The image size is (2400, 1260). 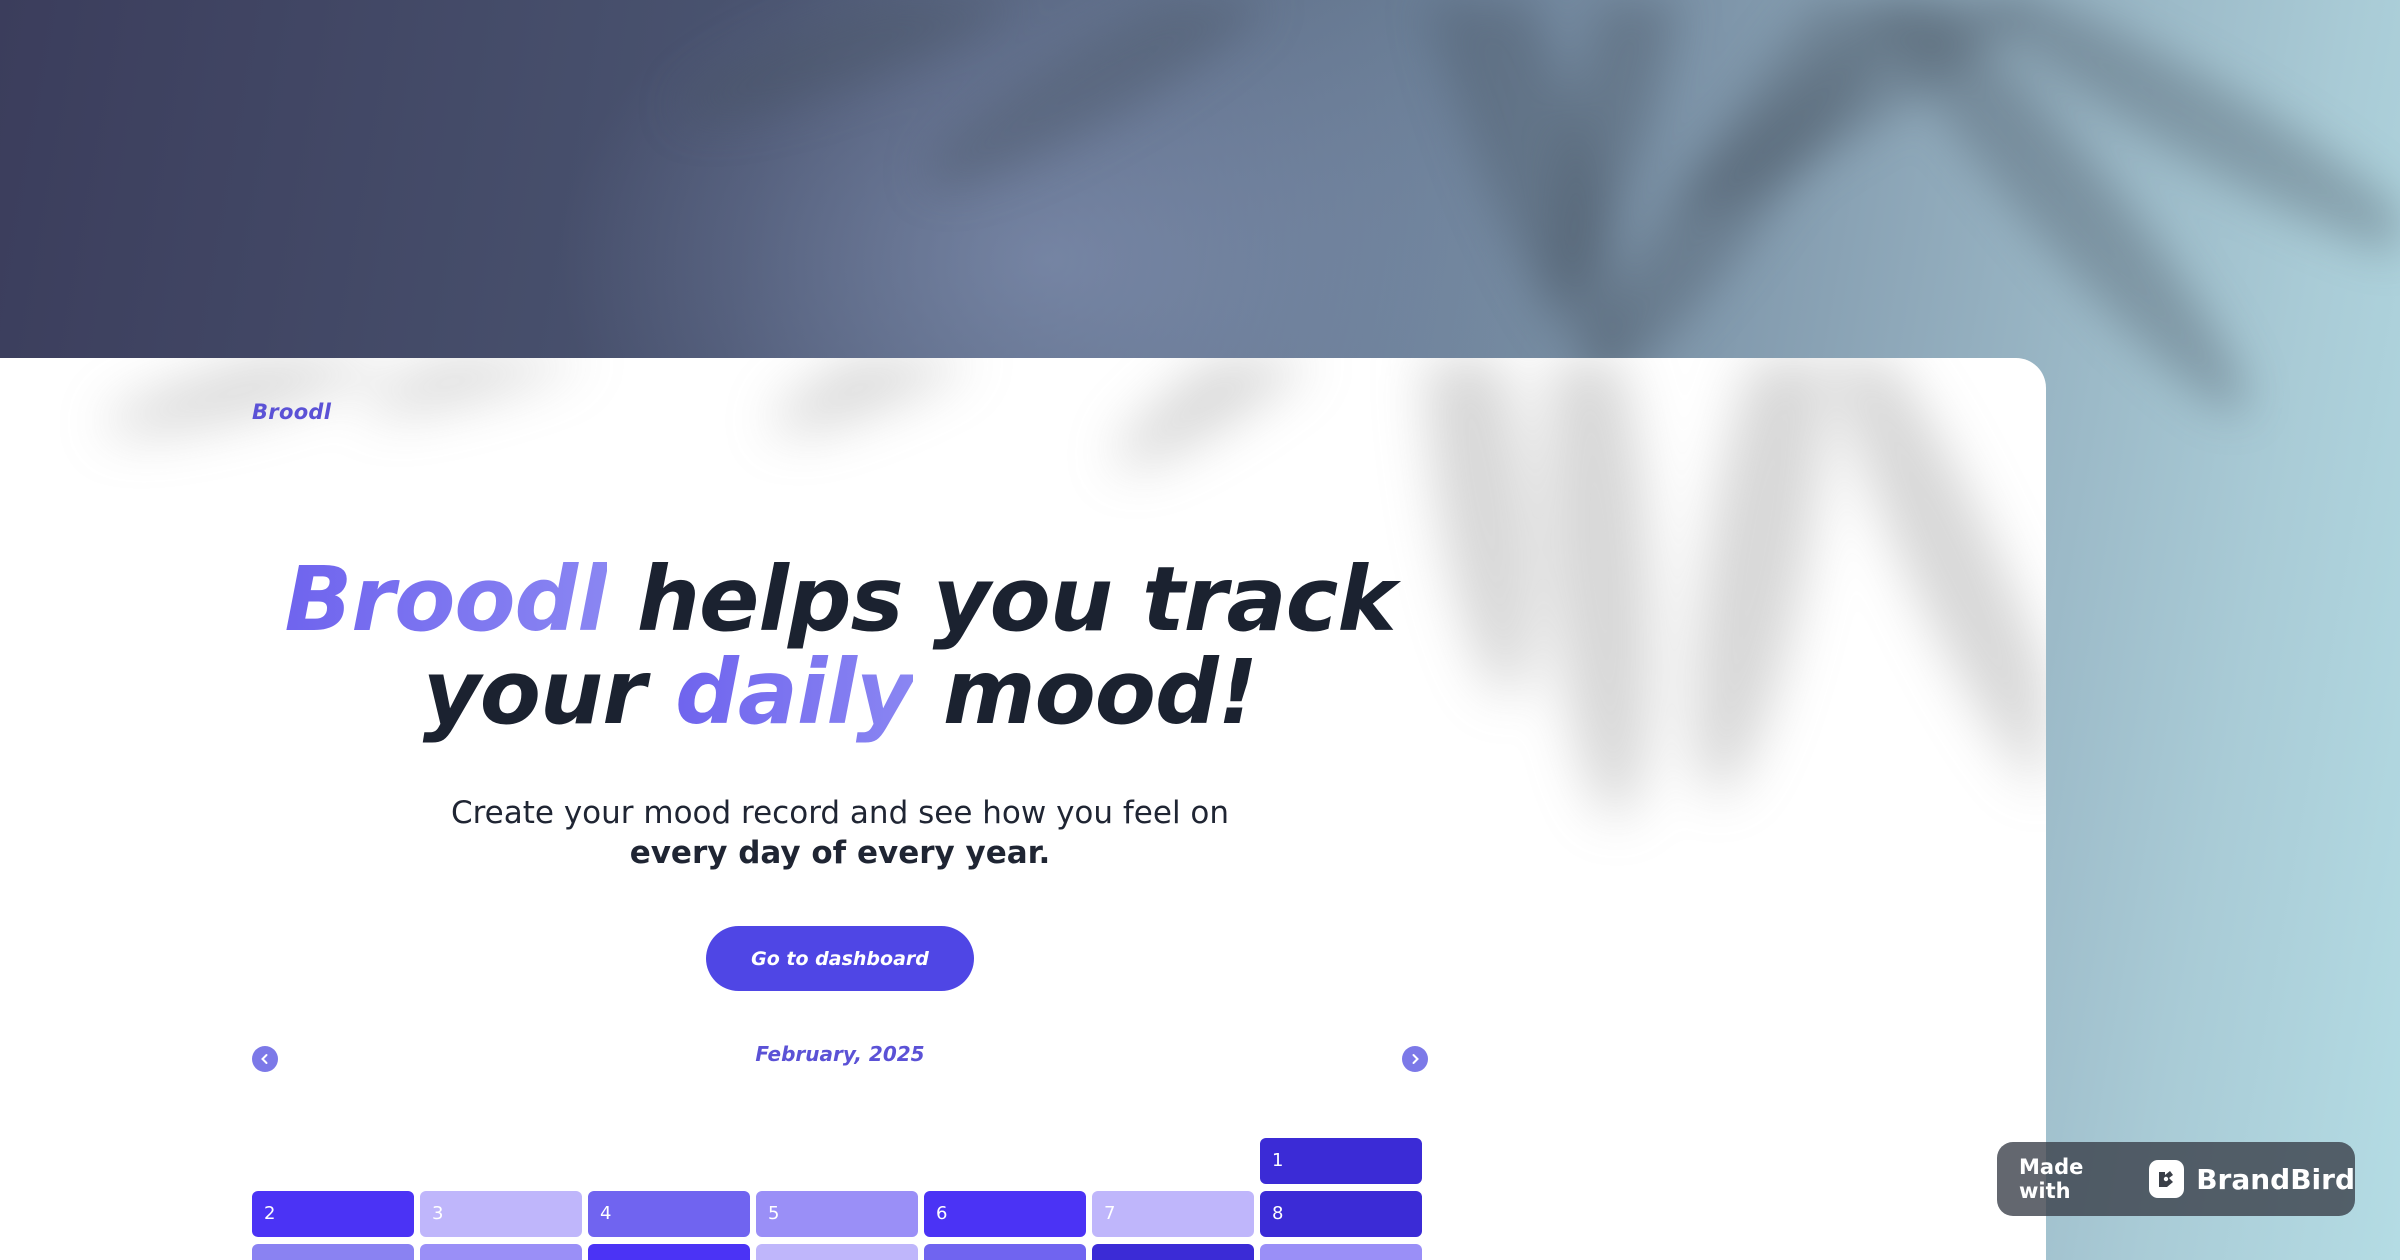 I want to click on calendar-day: 3, so click(x=501, y=1214).